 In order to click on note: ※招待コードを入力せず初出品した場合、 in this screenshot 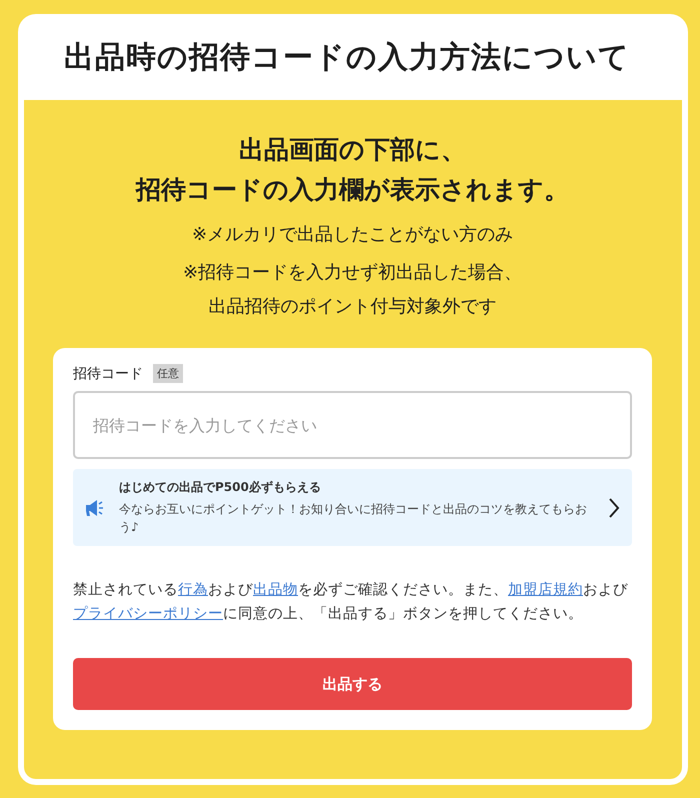, I will do `click(352, 273)`.